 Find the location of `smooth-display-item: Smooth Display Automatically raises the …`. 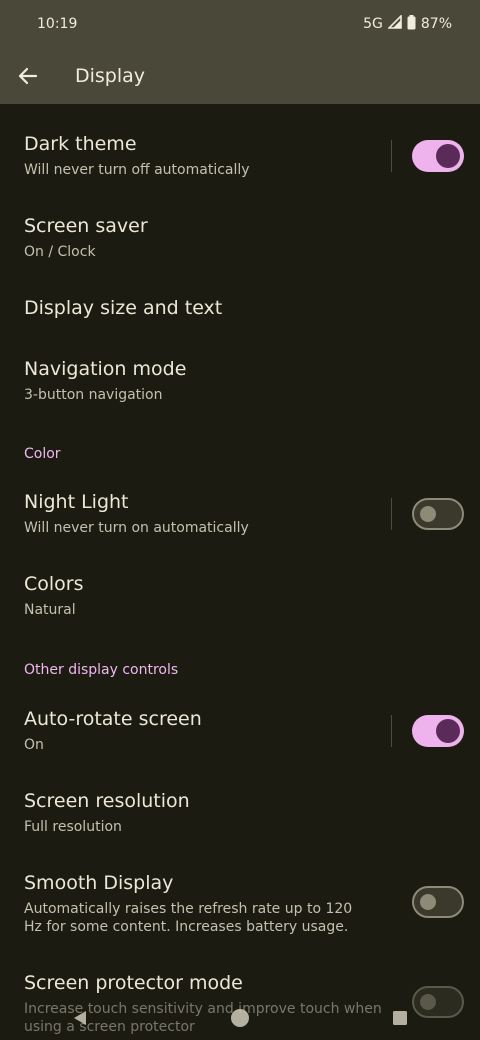

smooth-display-item: Smooth Display Automatically raises the … is located at coordinates (240, 908).